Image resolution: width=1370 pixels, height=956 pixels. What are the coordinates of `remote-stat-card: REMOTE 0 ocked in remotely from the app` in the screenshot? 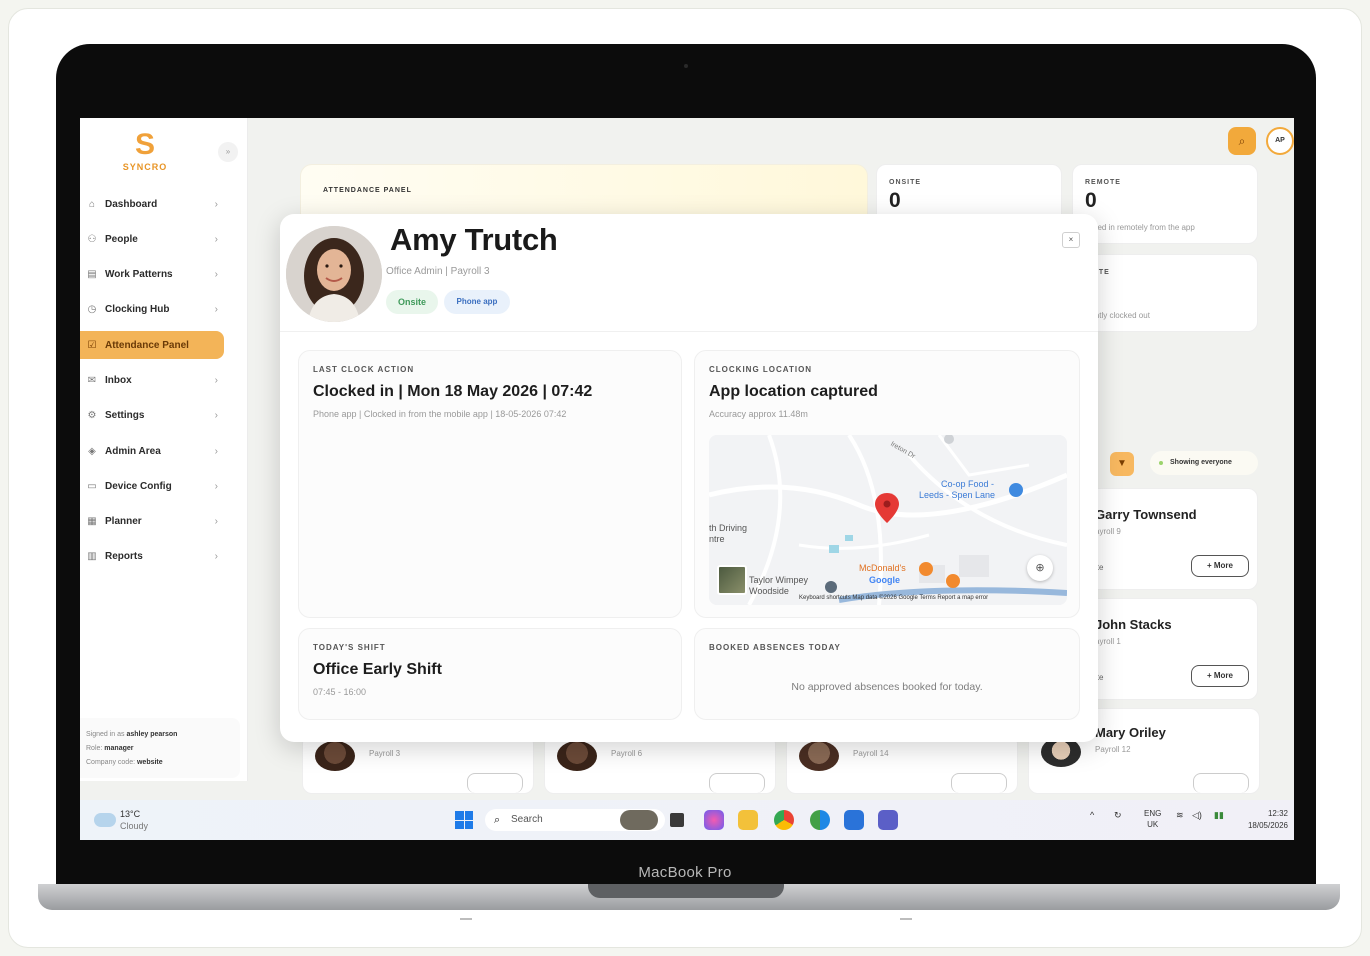 It's located at (1165, 204).